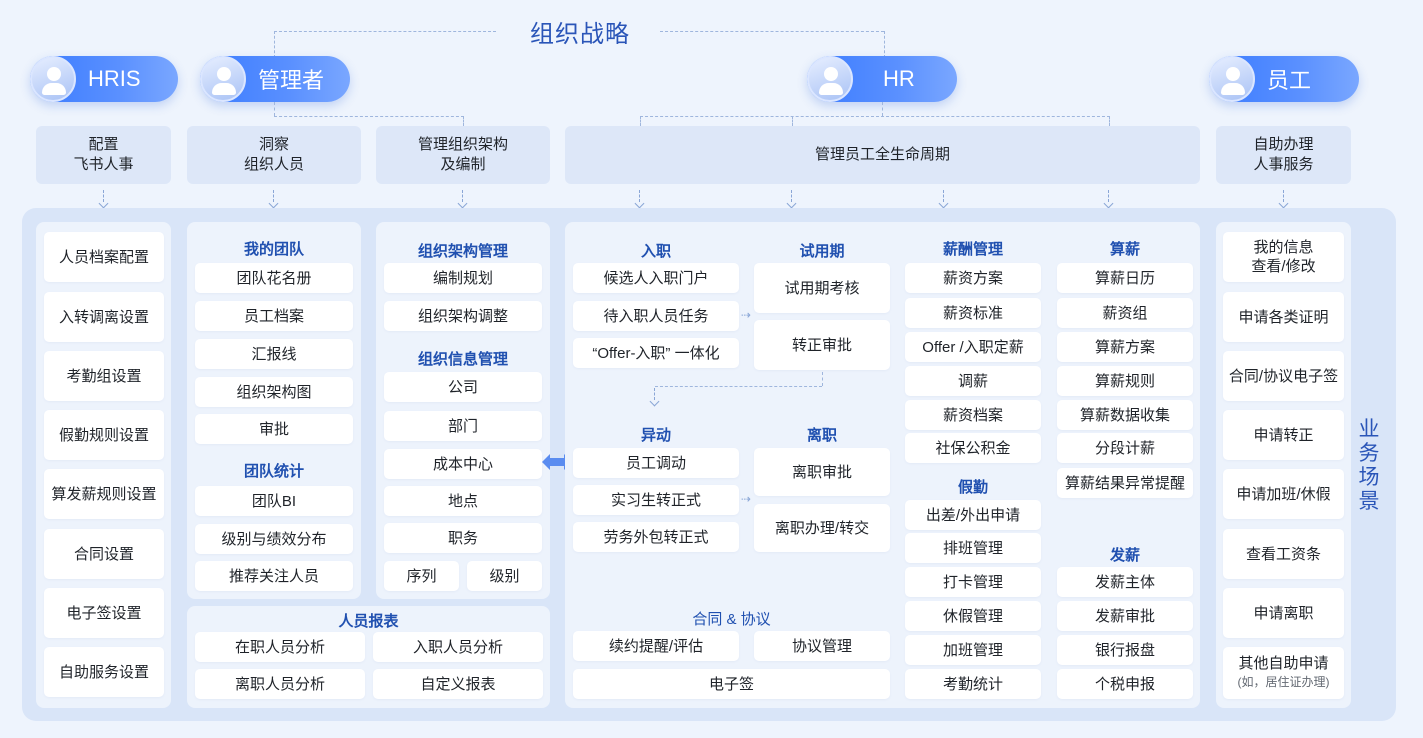 Image resolution: width=1423 pixels, height=738 pixels. I want to click on payroll-item: 算薪数据收集, so click(1125, 415).